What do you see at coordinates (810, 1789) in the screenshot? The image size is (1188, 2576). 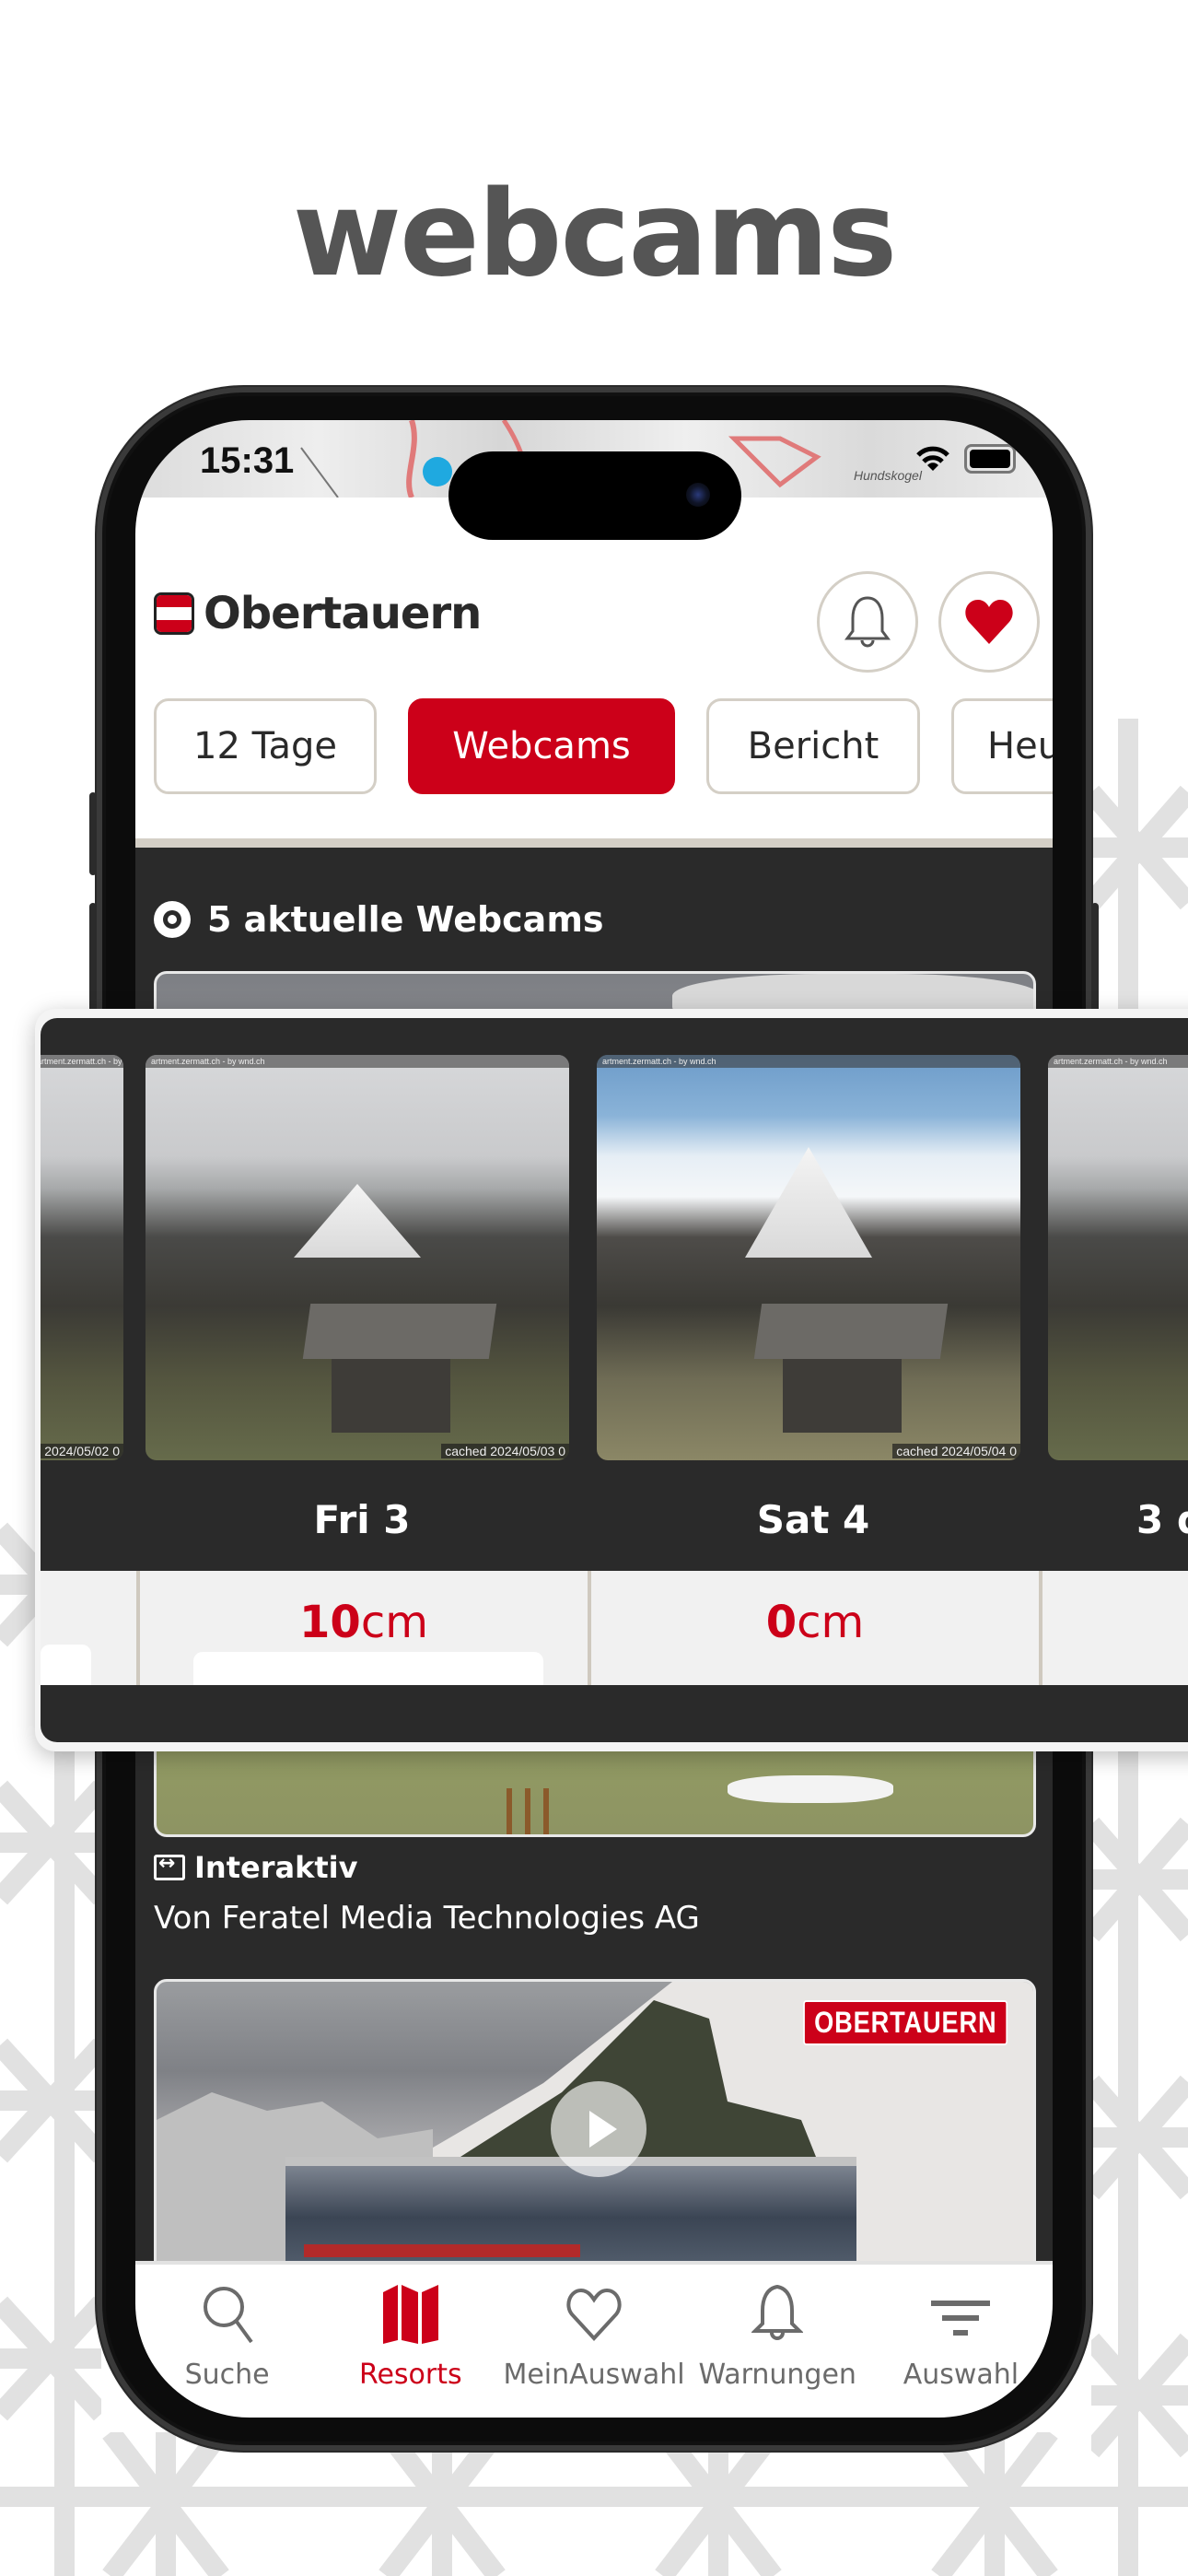 I see `image-snow-patch` at bounding box center [810, 1789].